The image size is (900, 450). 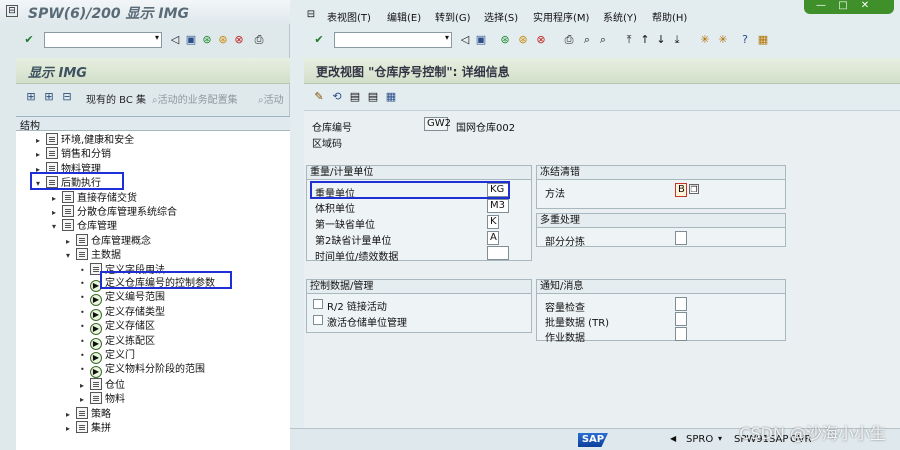 I want to click on tree-node: ▸ 仓位, so click(x=102, y=385).